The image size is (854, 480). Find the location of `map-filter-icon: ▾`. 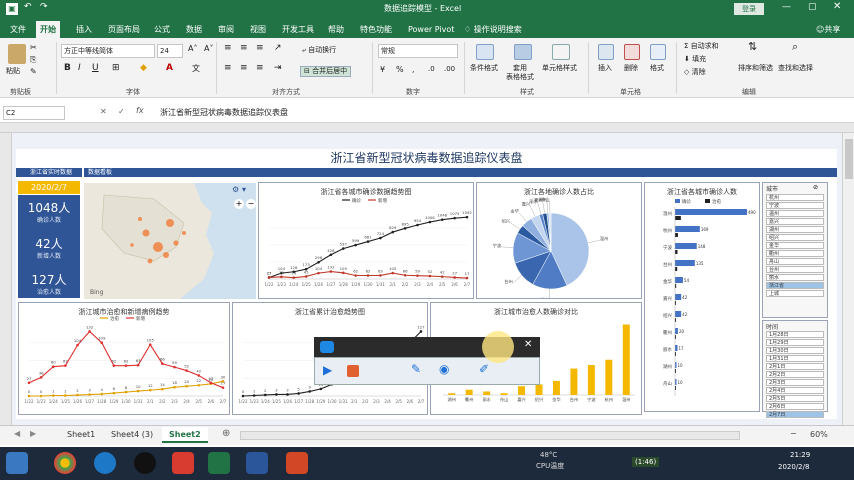

map-filter-icon: ▾ is located at coordinates (244, 189).